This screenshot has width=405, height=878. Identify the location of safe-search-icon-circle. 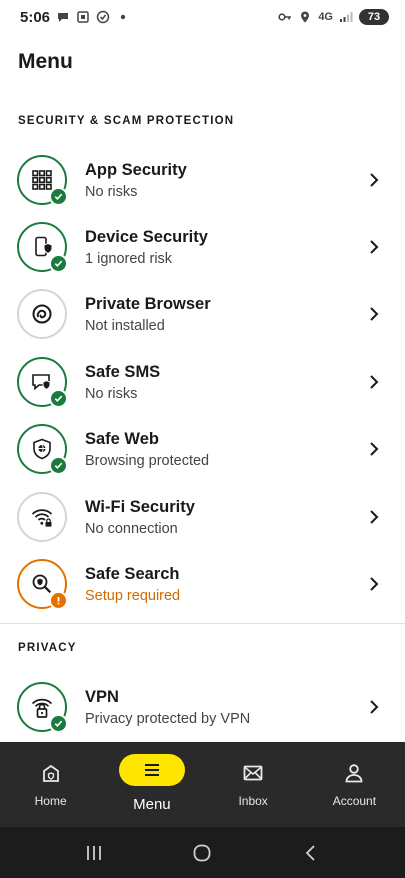
(42, 584).